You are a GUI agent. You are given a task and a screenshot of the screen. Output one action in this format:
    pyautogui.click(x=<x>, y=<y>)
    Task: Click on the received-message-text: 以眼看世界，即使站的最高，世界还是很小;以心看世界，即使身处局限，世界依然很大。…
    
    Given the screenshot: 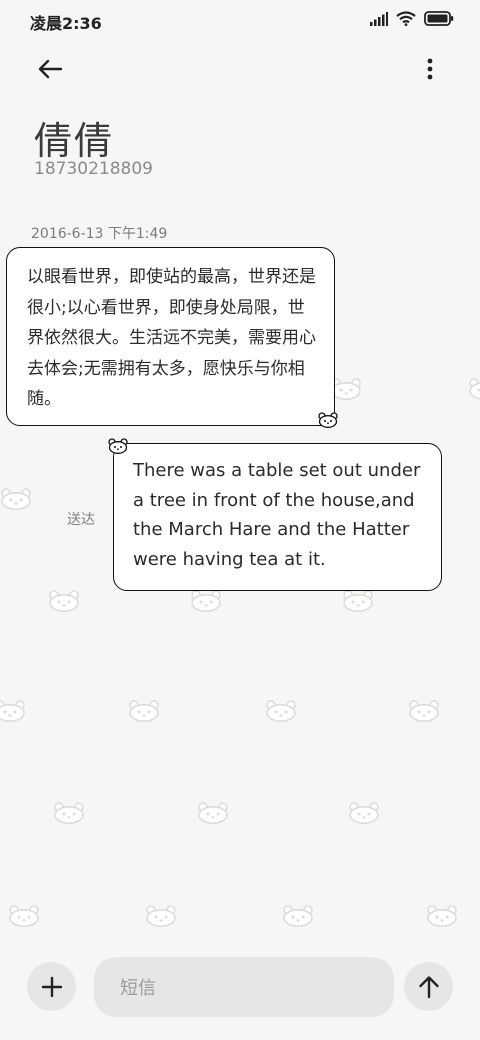 What is the action you would take?
    pyautogui.click(x=171, y=338)
    